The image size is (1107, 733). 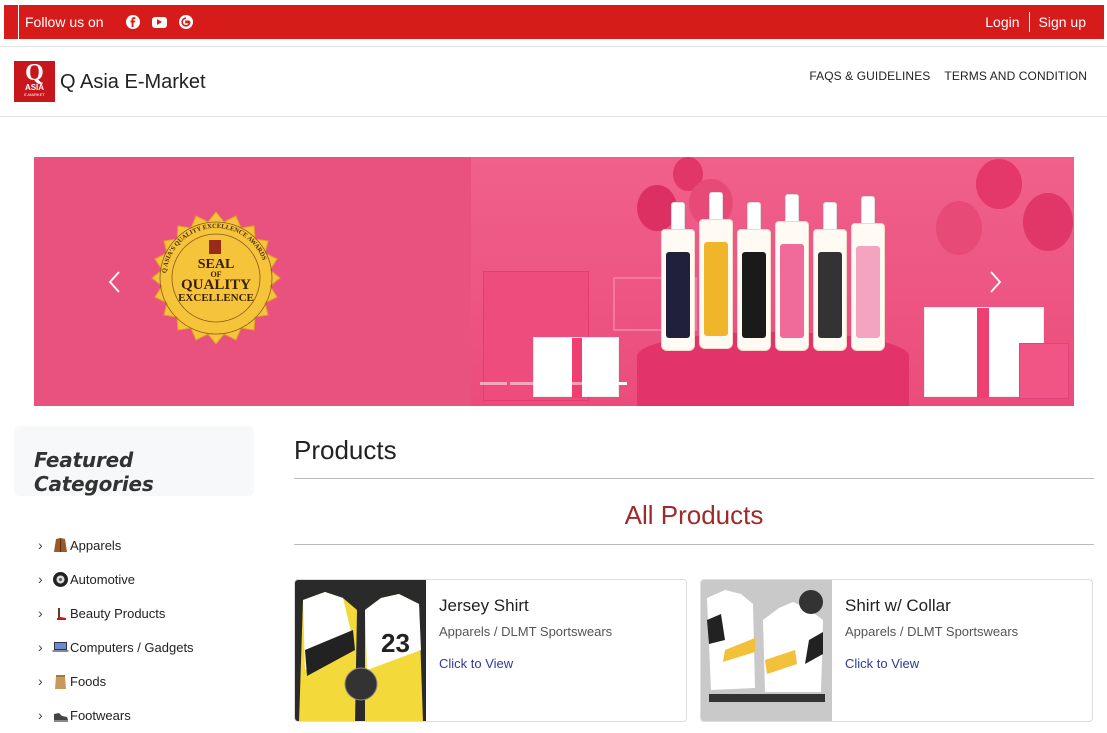 I want to click on logo-asia: ASIA, so click(x=34, y=87).